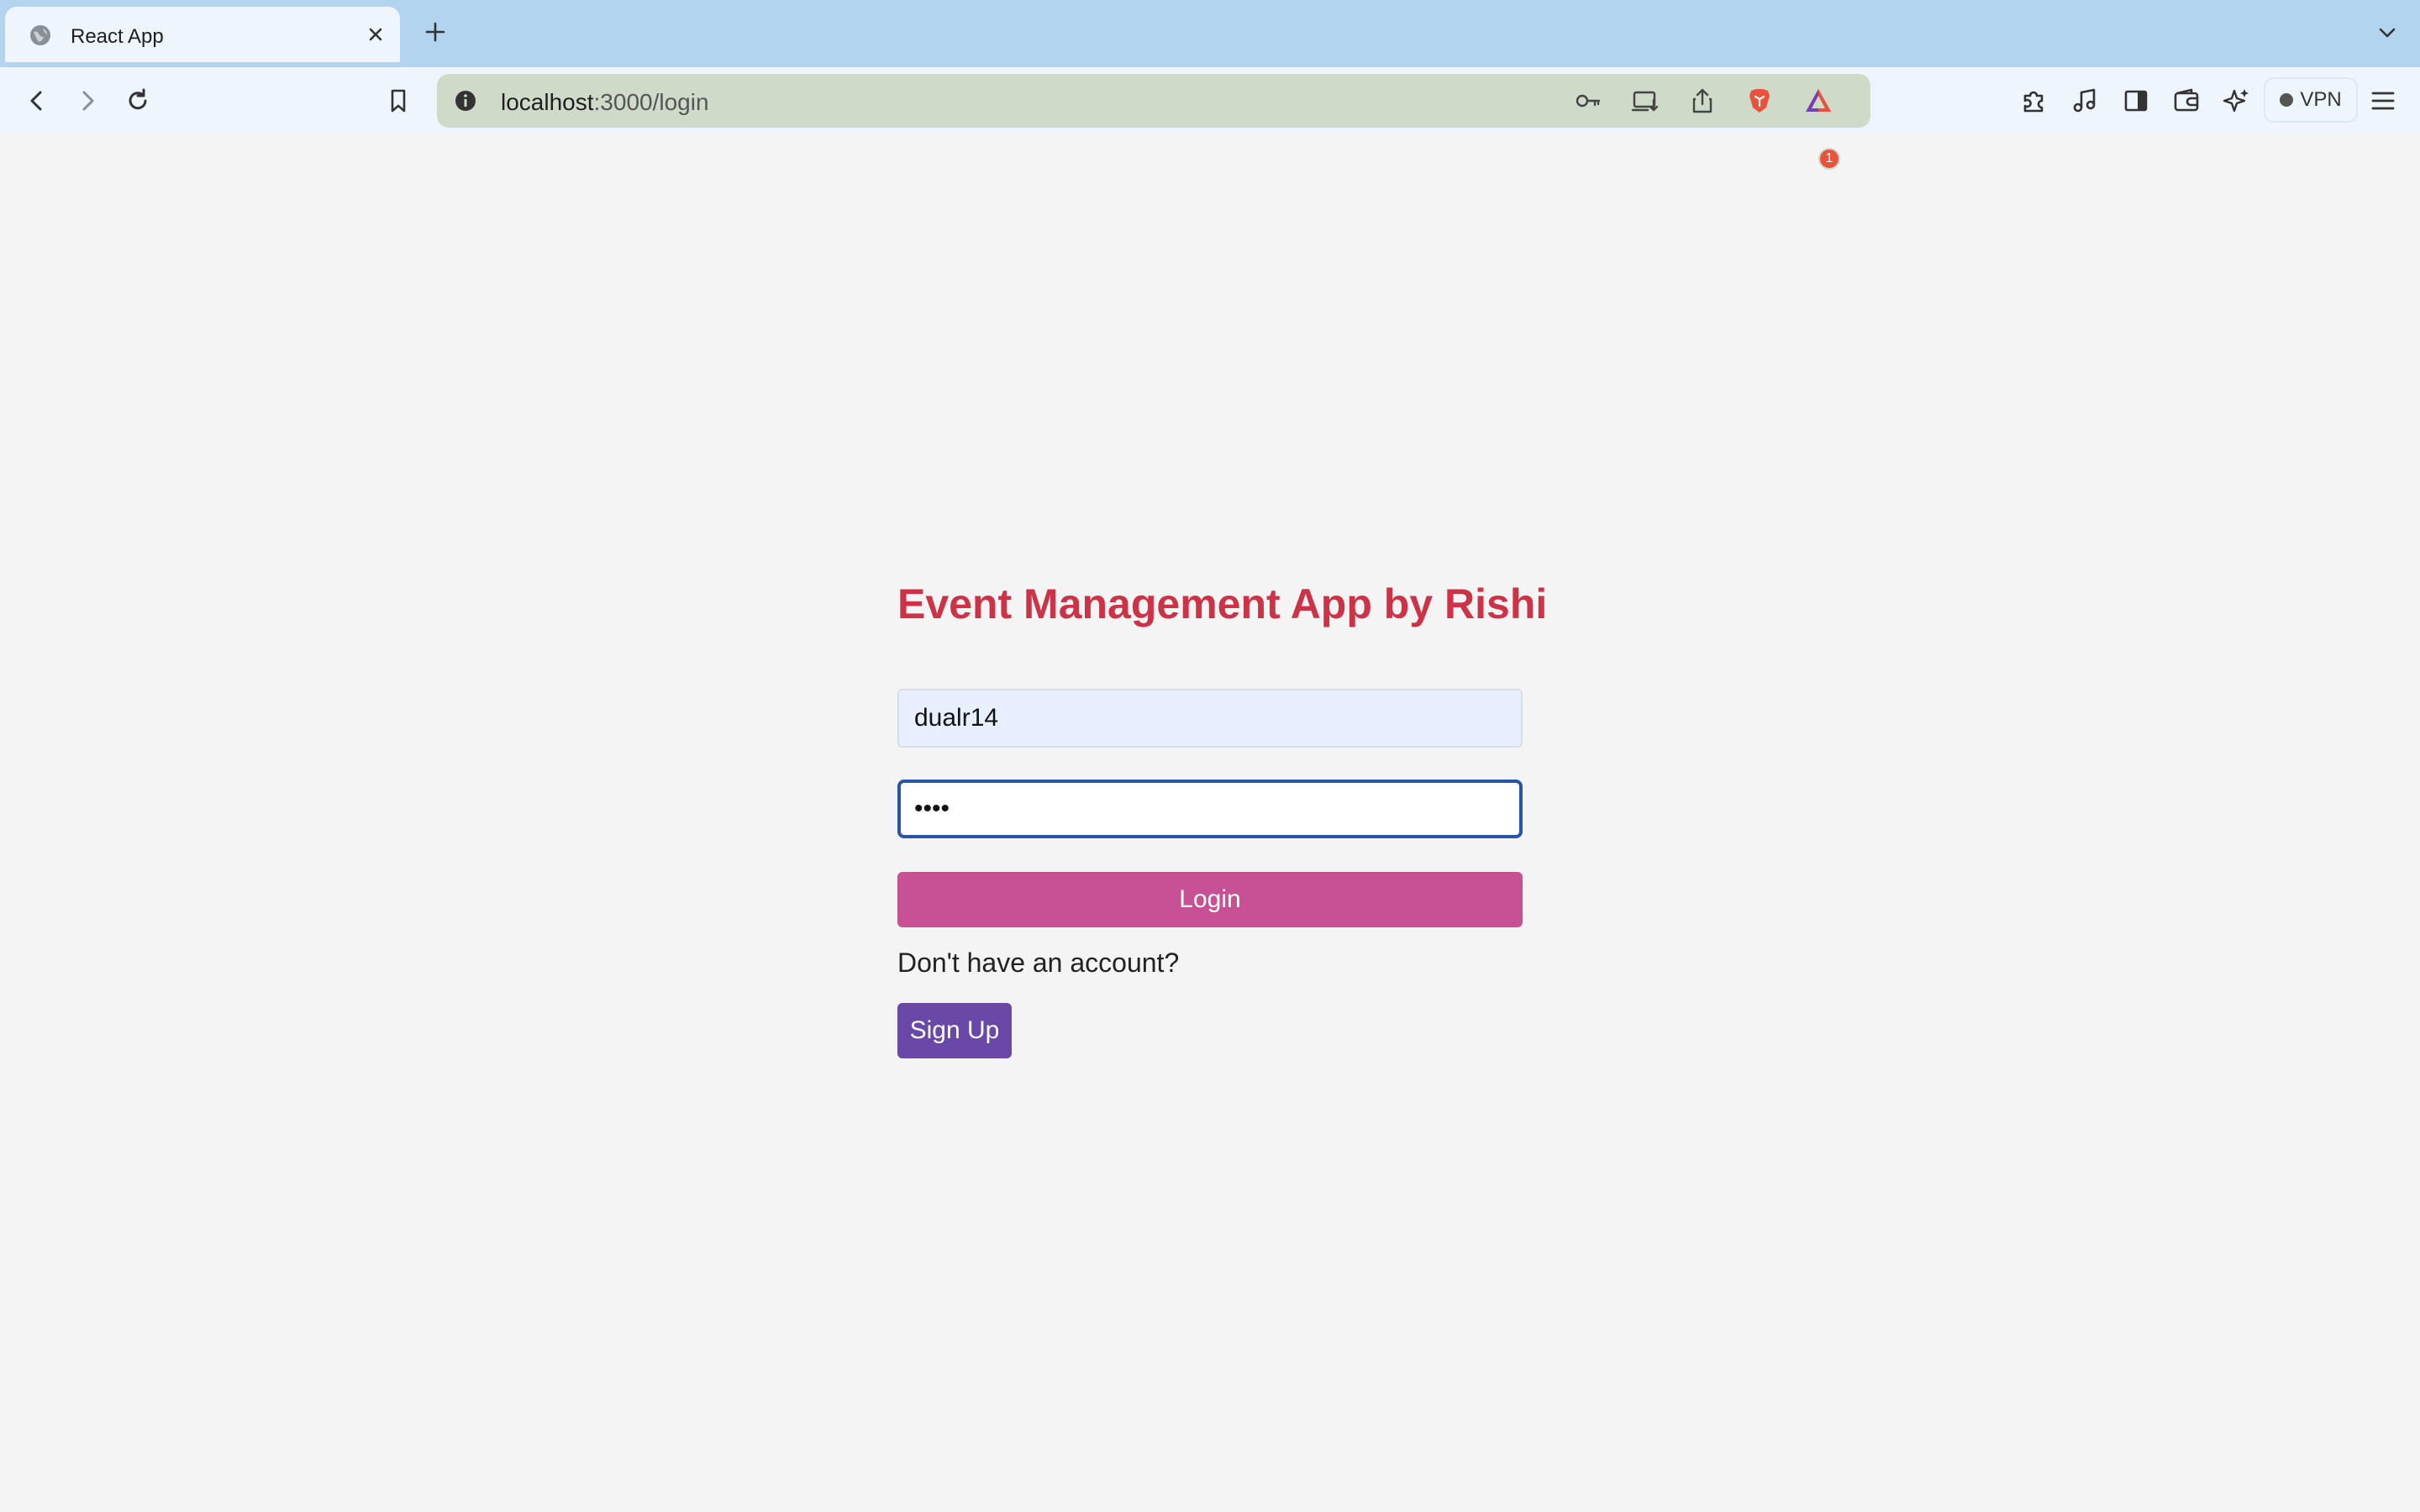  Describe the element at coordinates (2383, 101) in the screenshot. I see `menu-icon` at that location.